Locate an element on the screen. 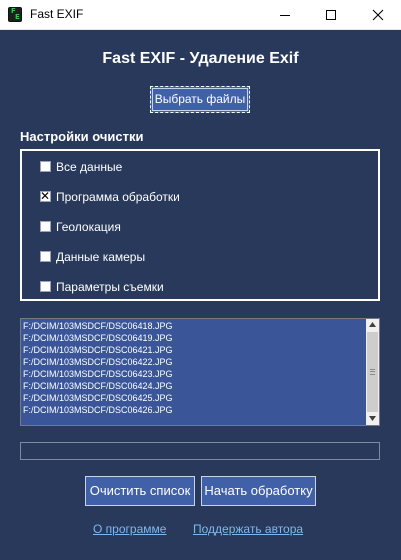 The height and width of the screenshot is (560, 401). settings-label: Настройки очистки is located at coordinates (82, 136).